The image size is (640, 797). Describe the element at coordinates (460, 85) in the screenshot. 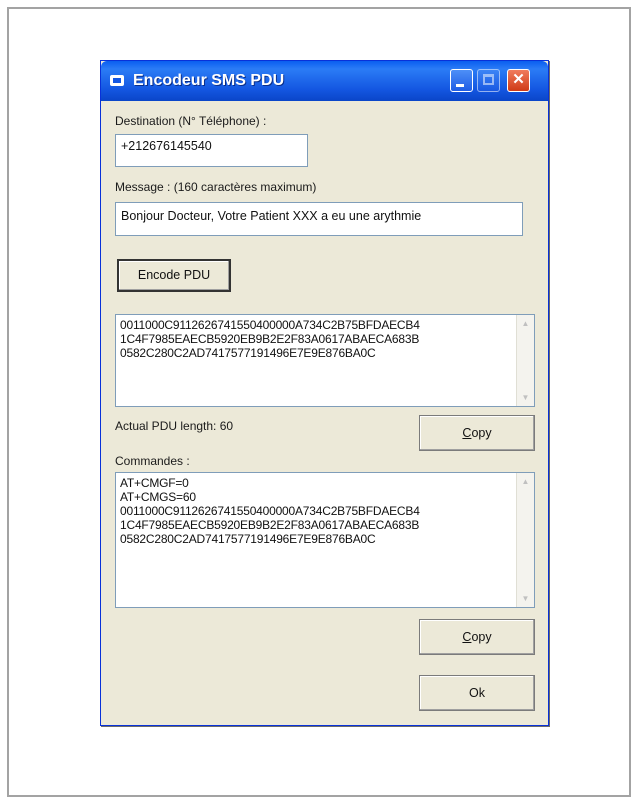

I see `minimize-icon` at that location.